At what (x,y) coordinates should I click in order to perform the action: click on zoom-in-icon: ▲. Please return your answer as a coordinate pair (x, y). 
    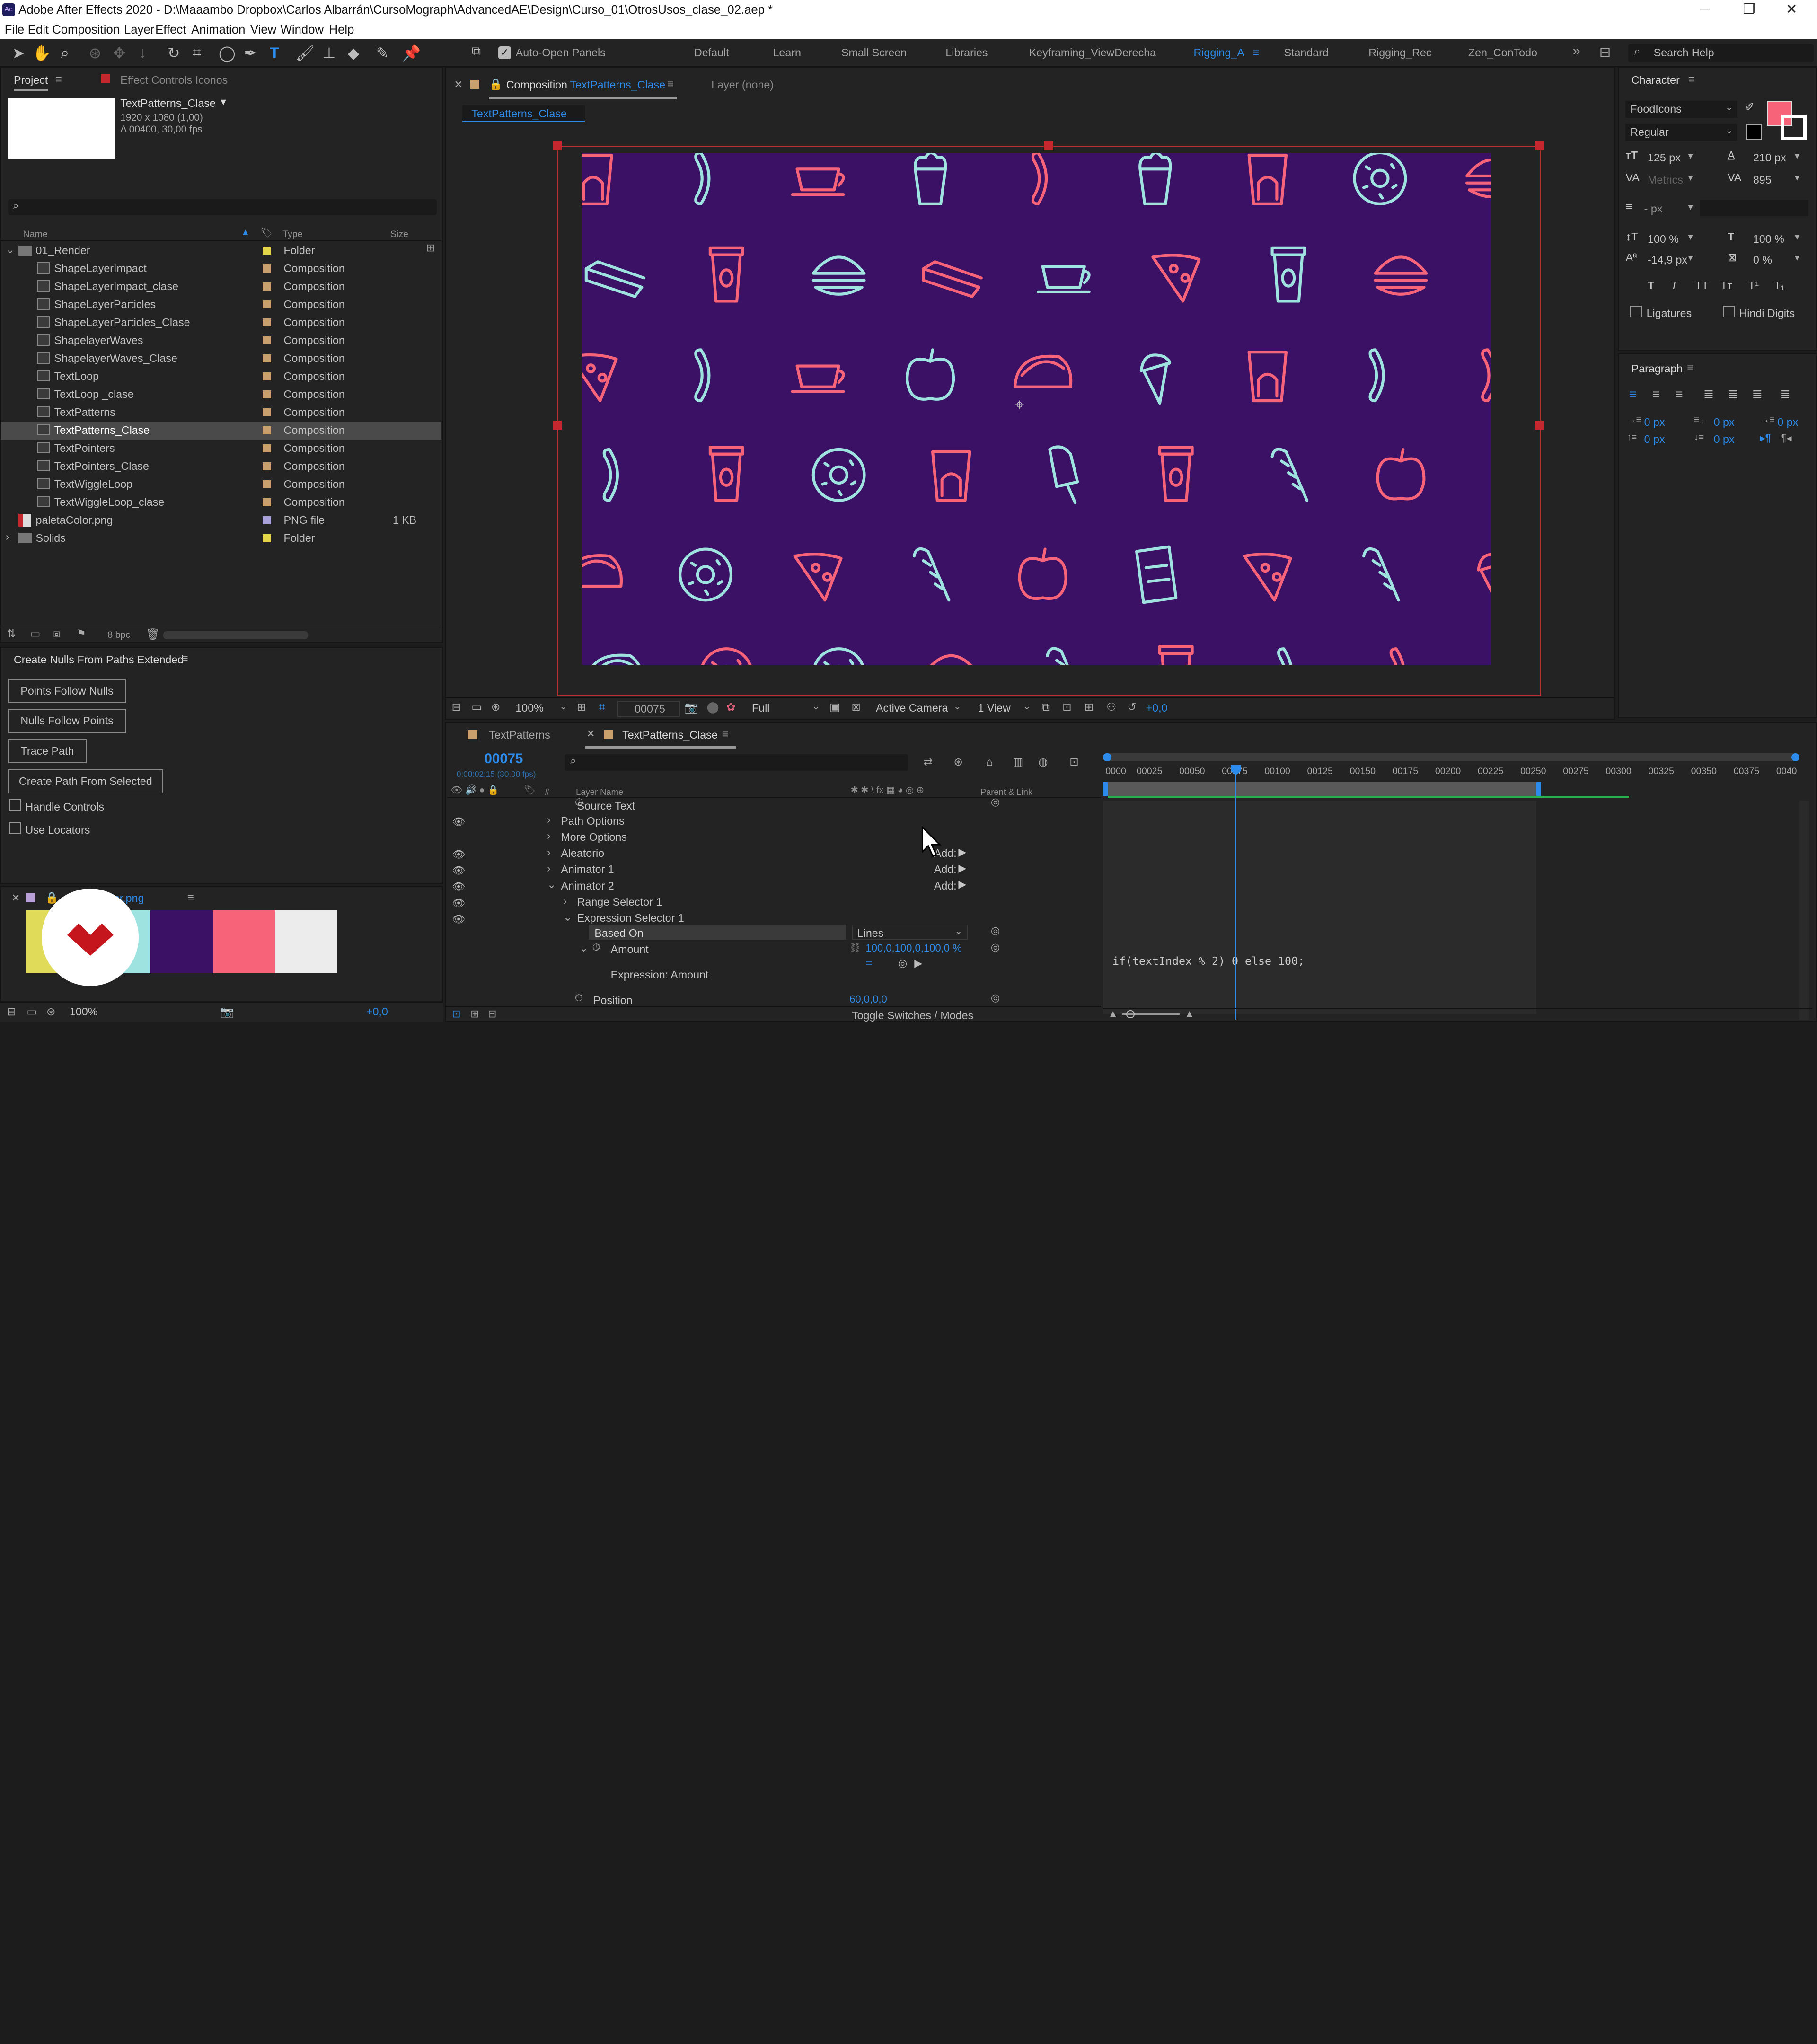
    Looking at the image, I should click on (1189, 1014).